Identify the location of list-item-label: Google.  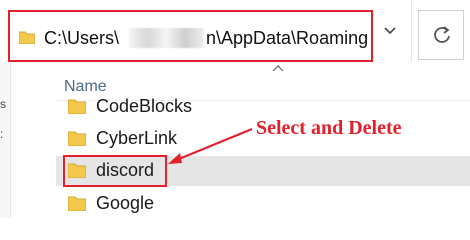
(125, 203).